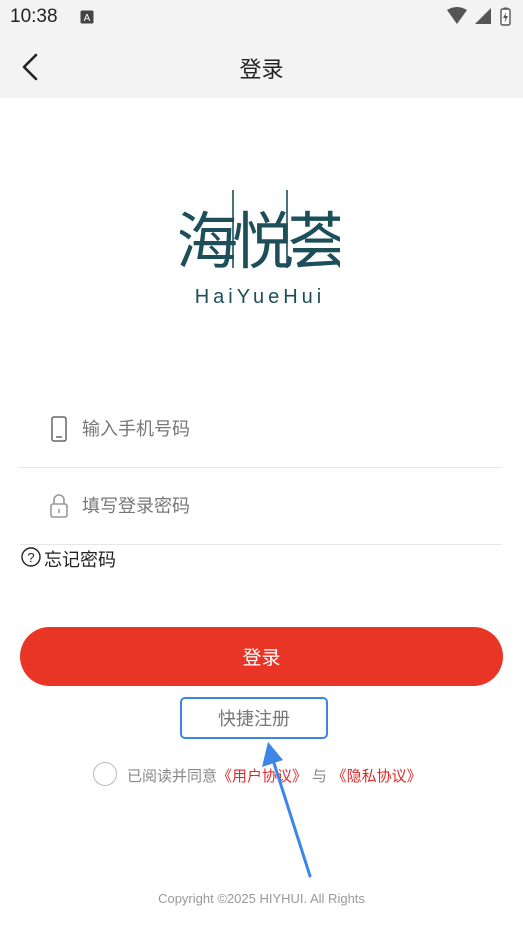  I want to click on copyright-text: Copyright ©2025 HIYHUI. All Rights, so click(261, 898).